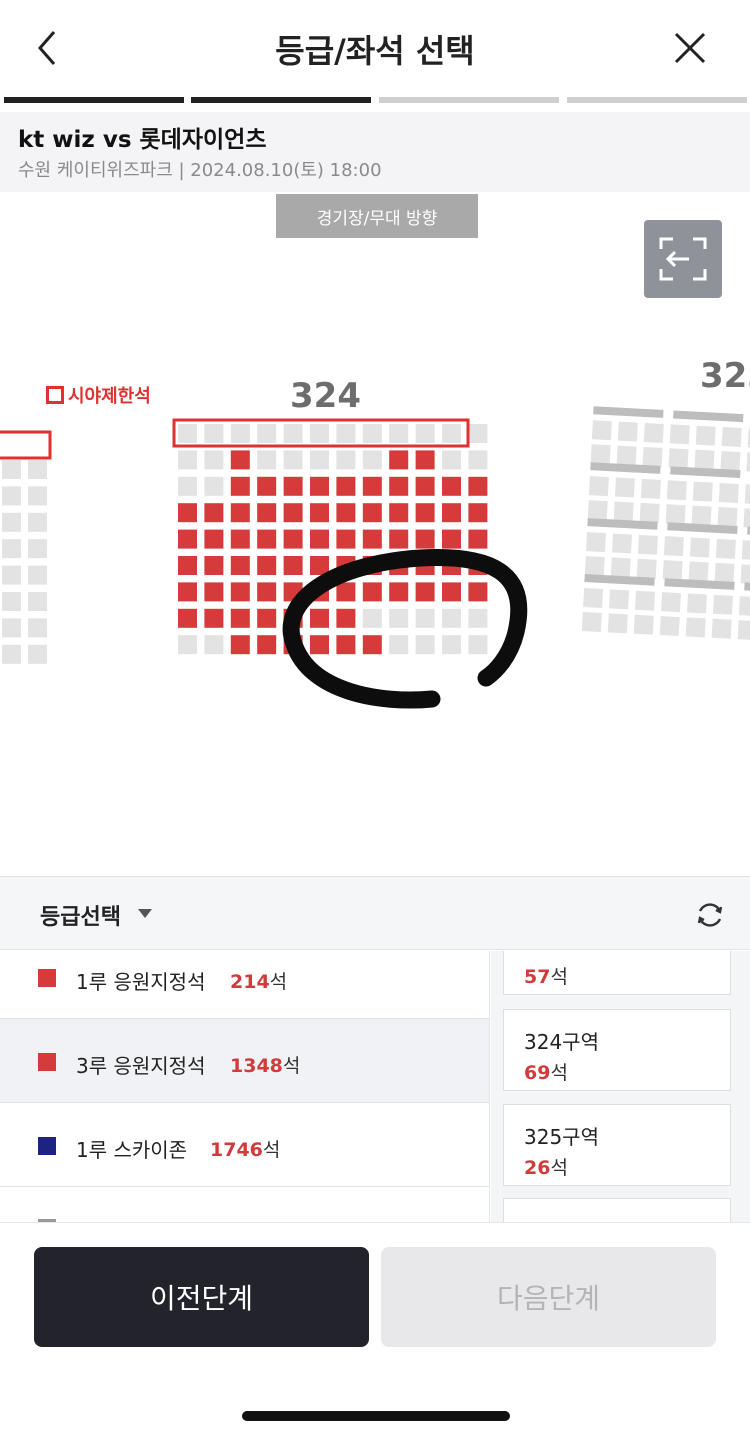  I want to click on zone-name: 324구역, so click(561, 1042).